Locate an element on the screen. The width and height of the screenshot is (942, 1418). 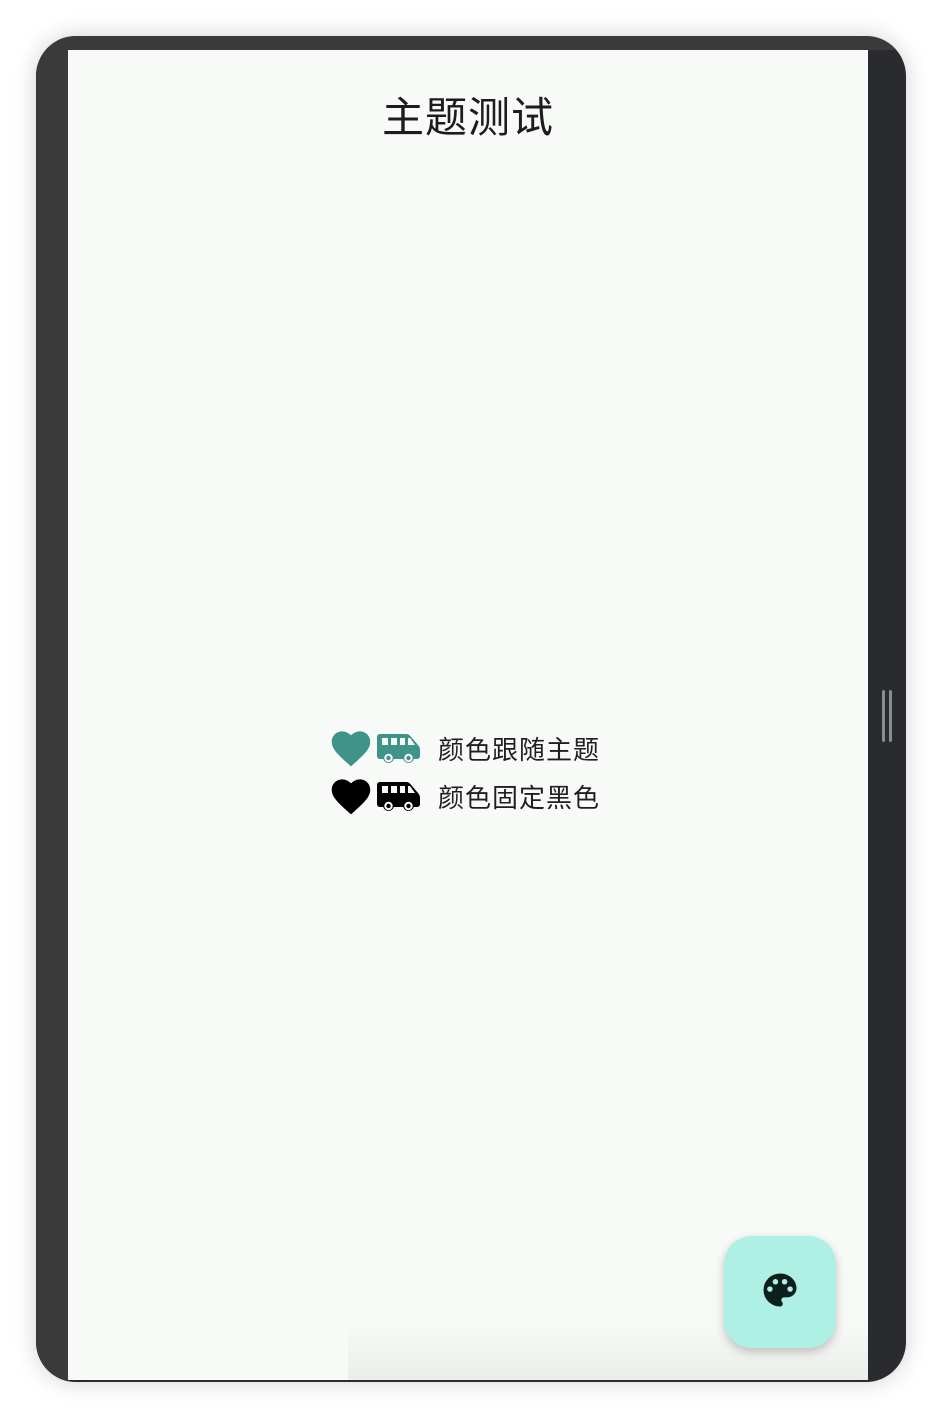
row-fixed-black: 颜色固定黑色 is located at coordinates (465, 796).